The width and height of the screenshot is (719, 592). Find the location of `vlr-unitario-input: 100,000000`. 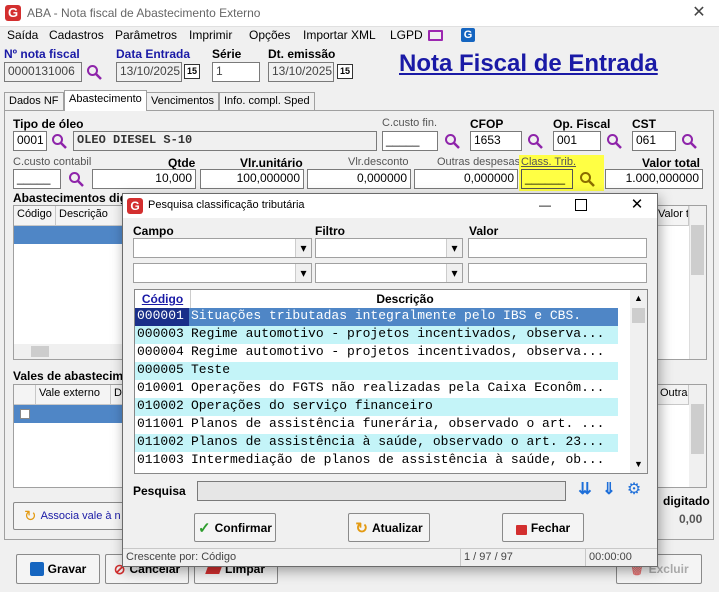

vlr-unitario-input: 100,000000 is located at coordinates (252, 179).